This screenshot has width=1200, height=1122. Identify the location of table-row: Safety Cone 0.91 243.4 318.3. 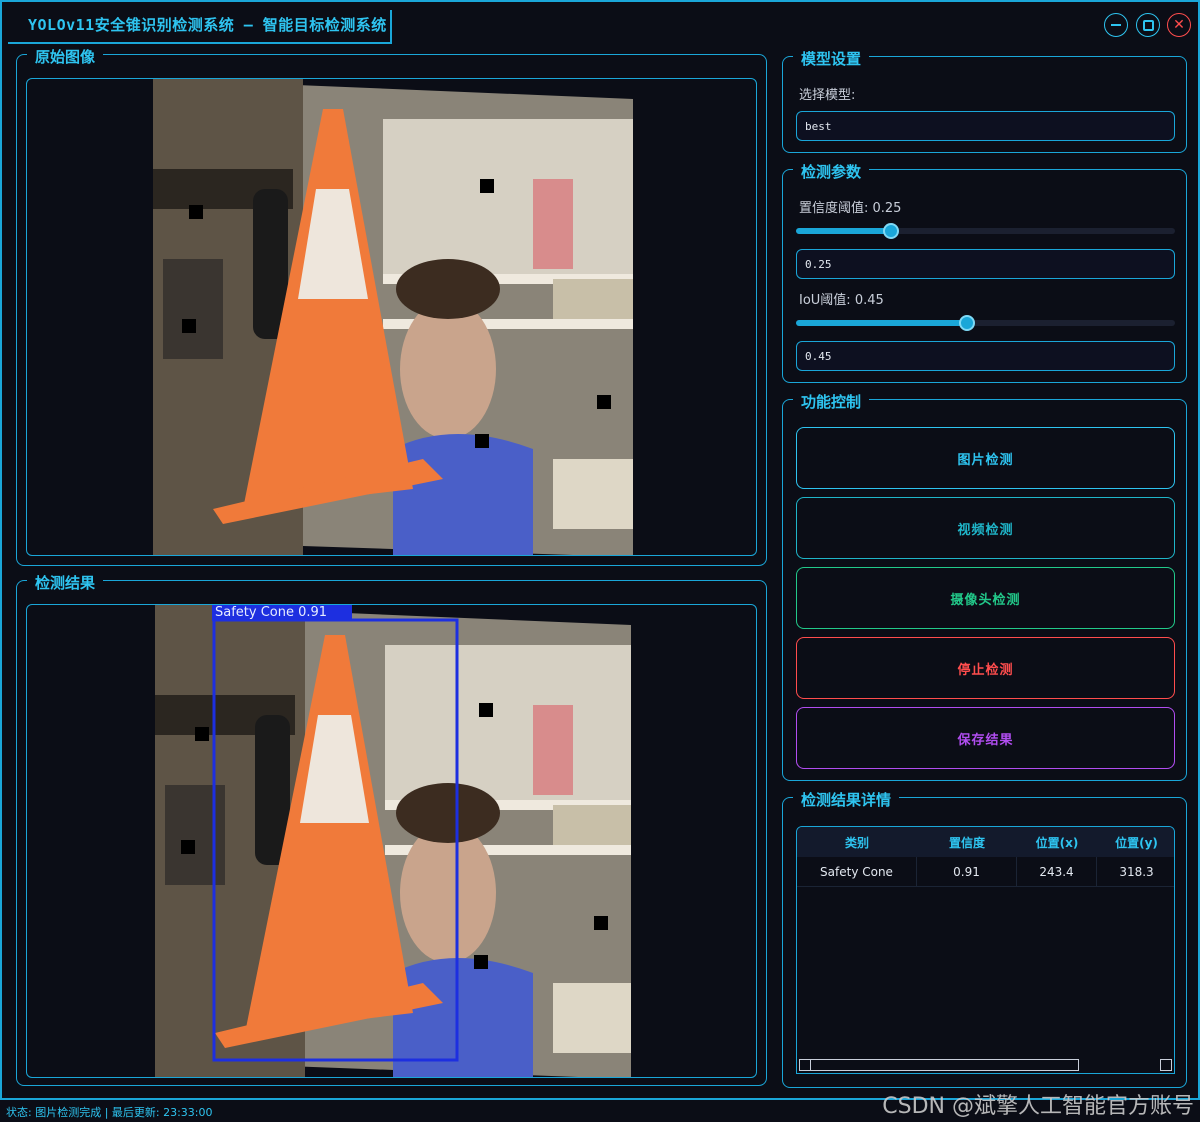
(985, 872).